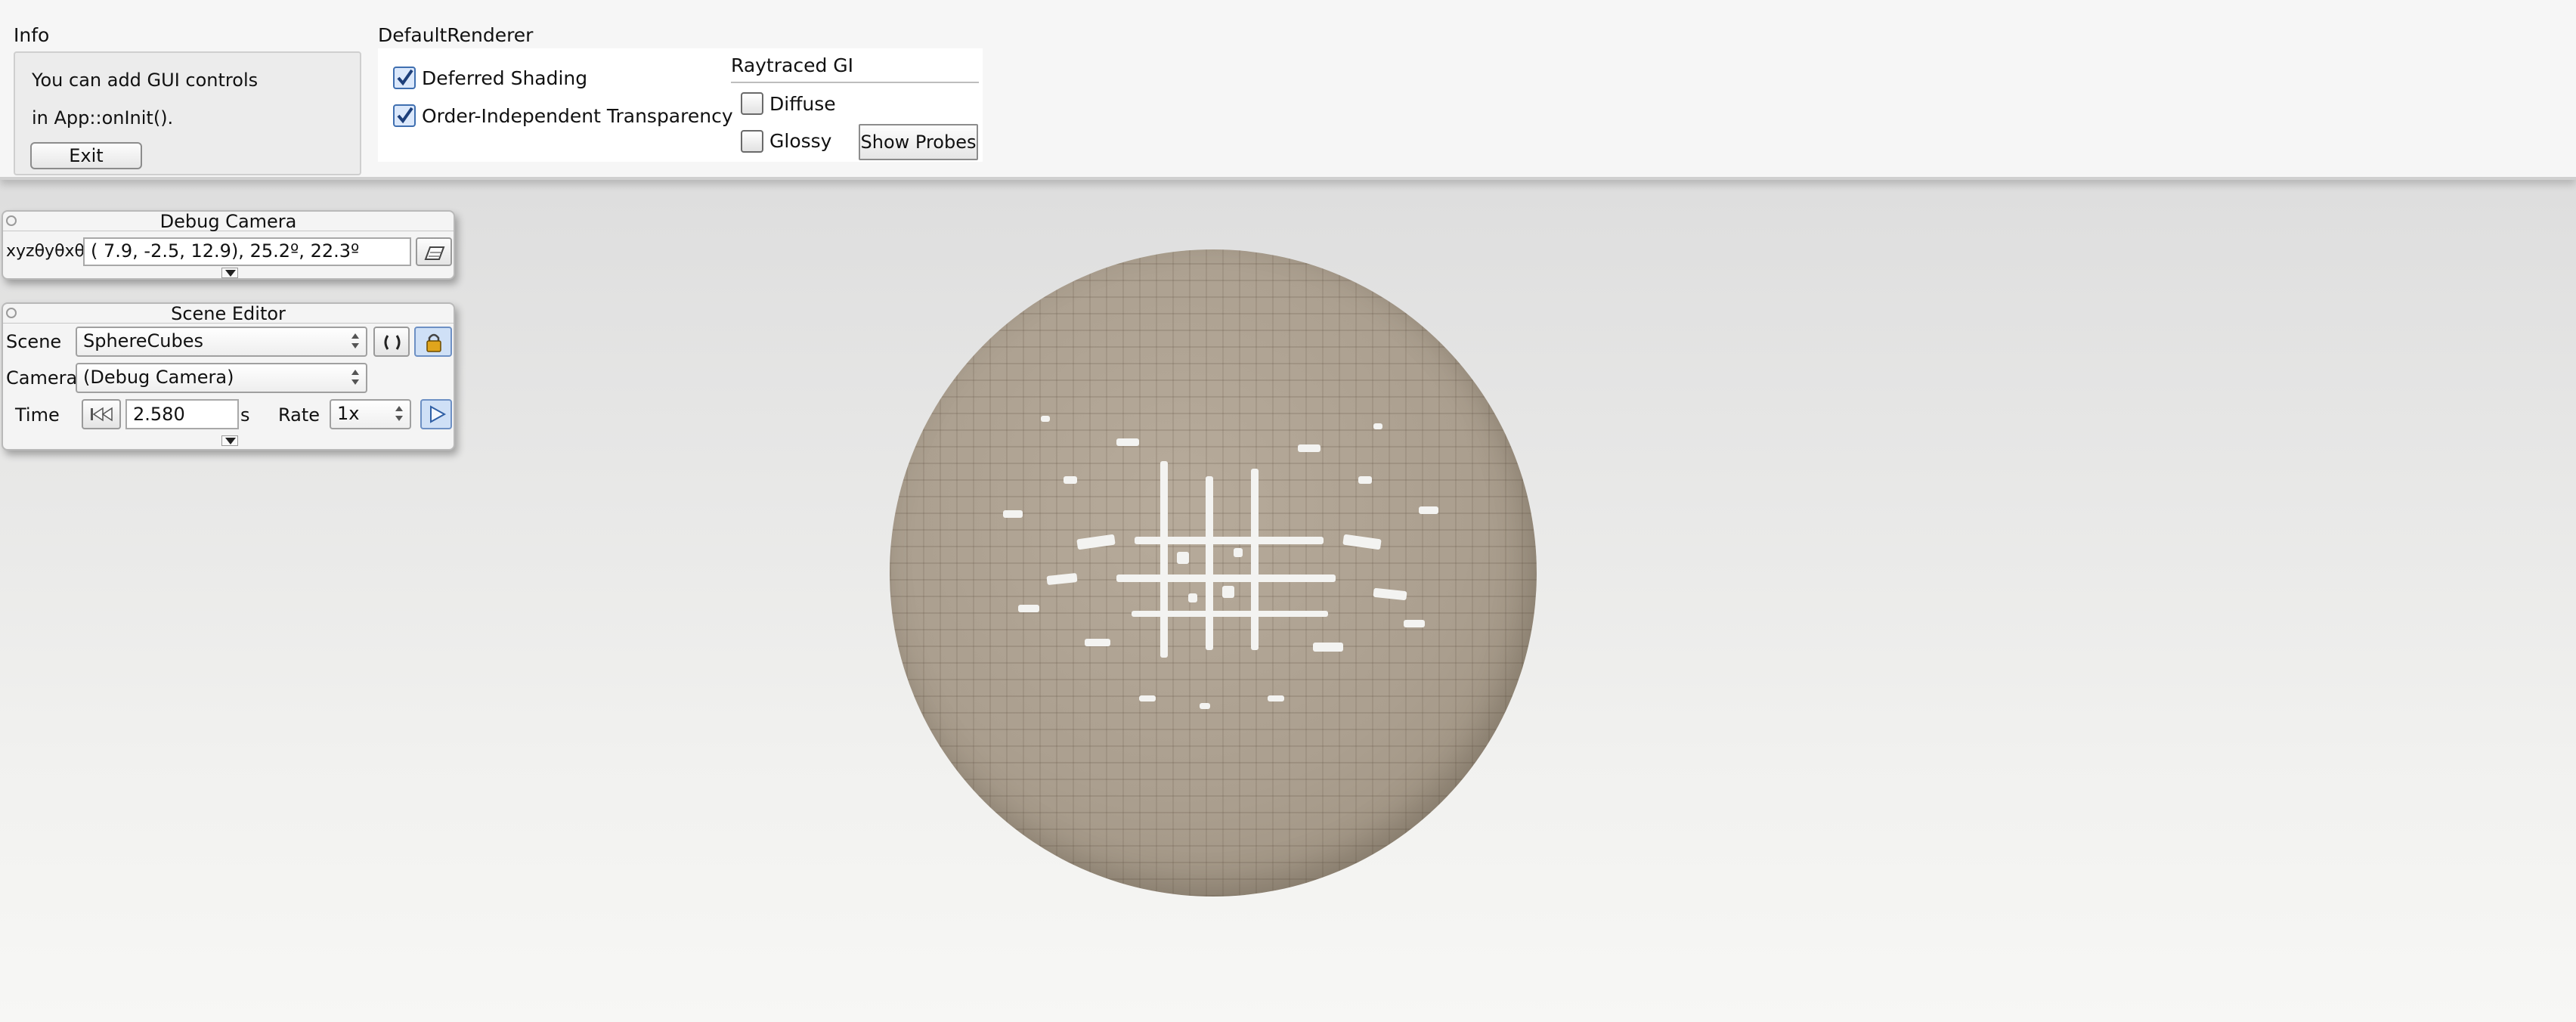  What do you see at coordinates (86, 155) in the screenshot?
I see `exit-button: Exit` at bounding box center [86, 155].